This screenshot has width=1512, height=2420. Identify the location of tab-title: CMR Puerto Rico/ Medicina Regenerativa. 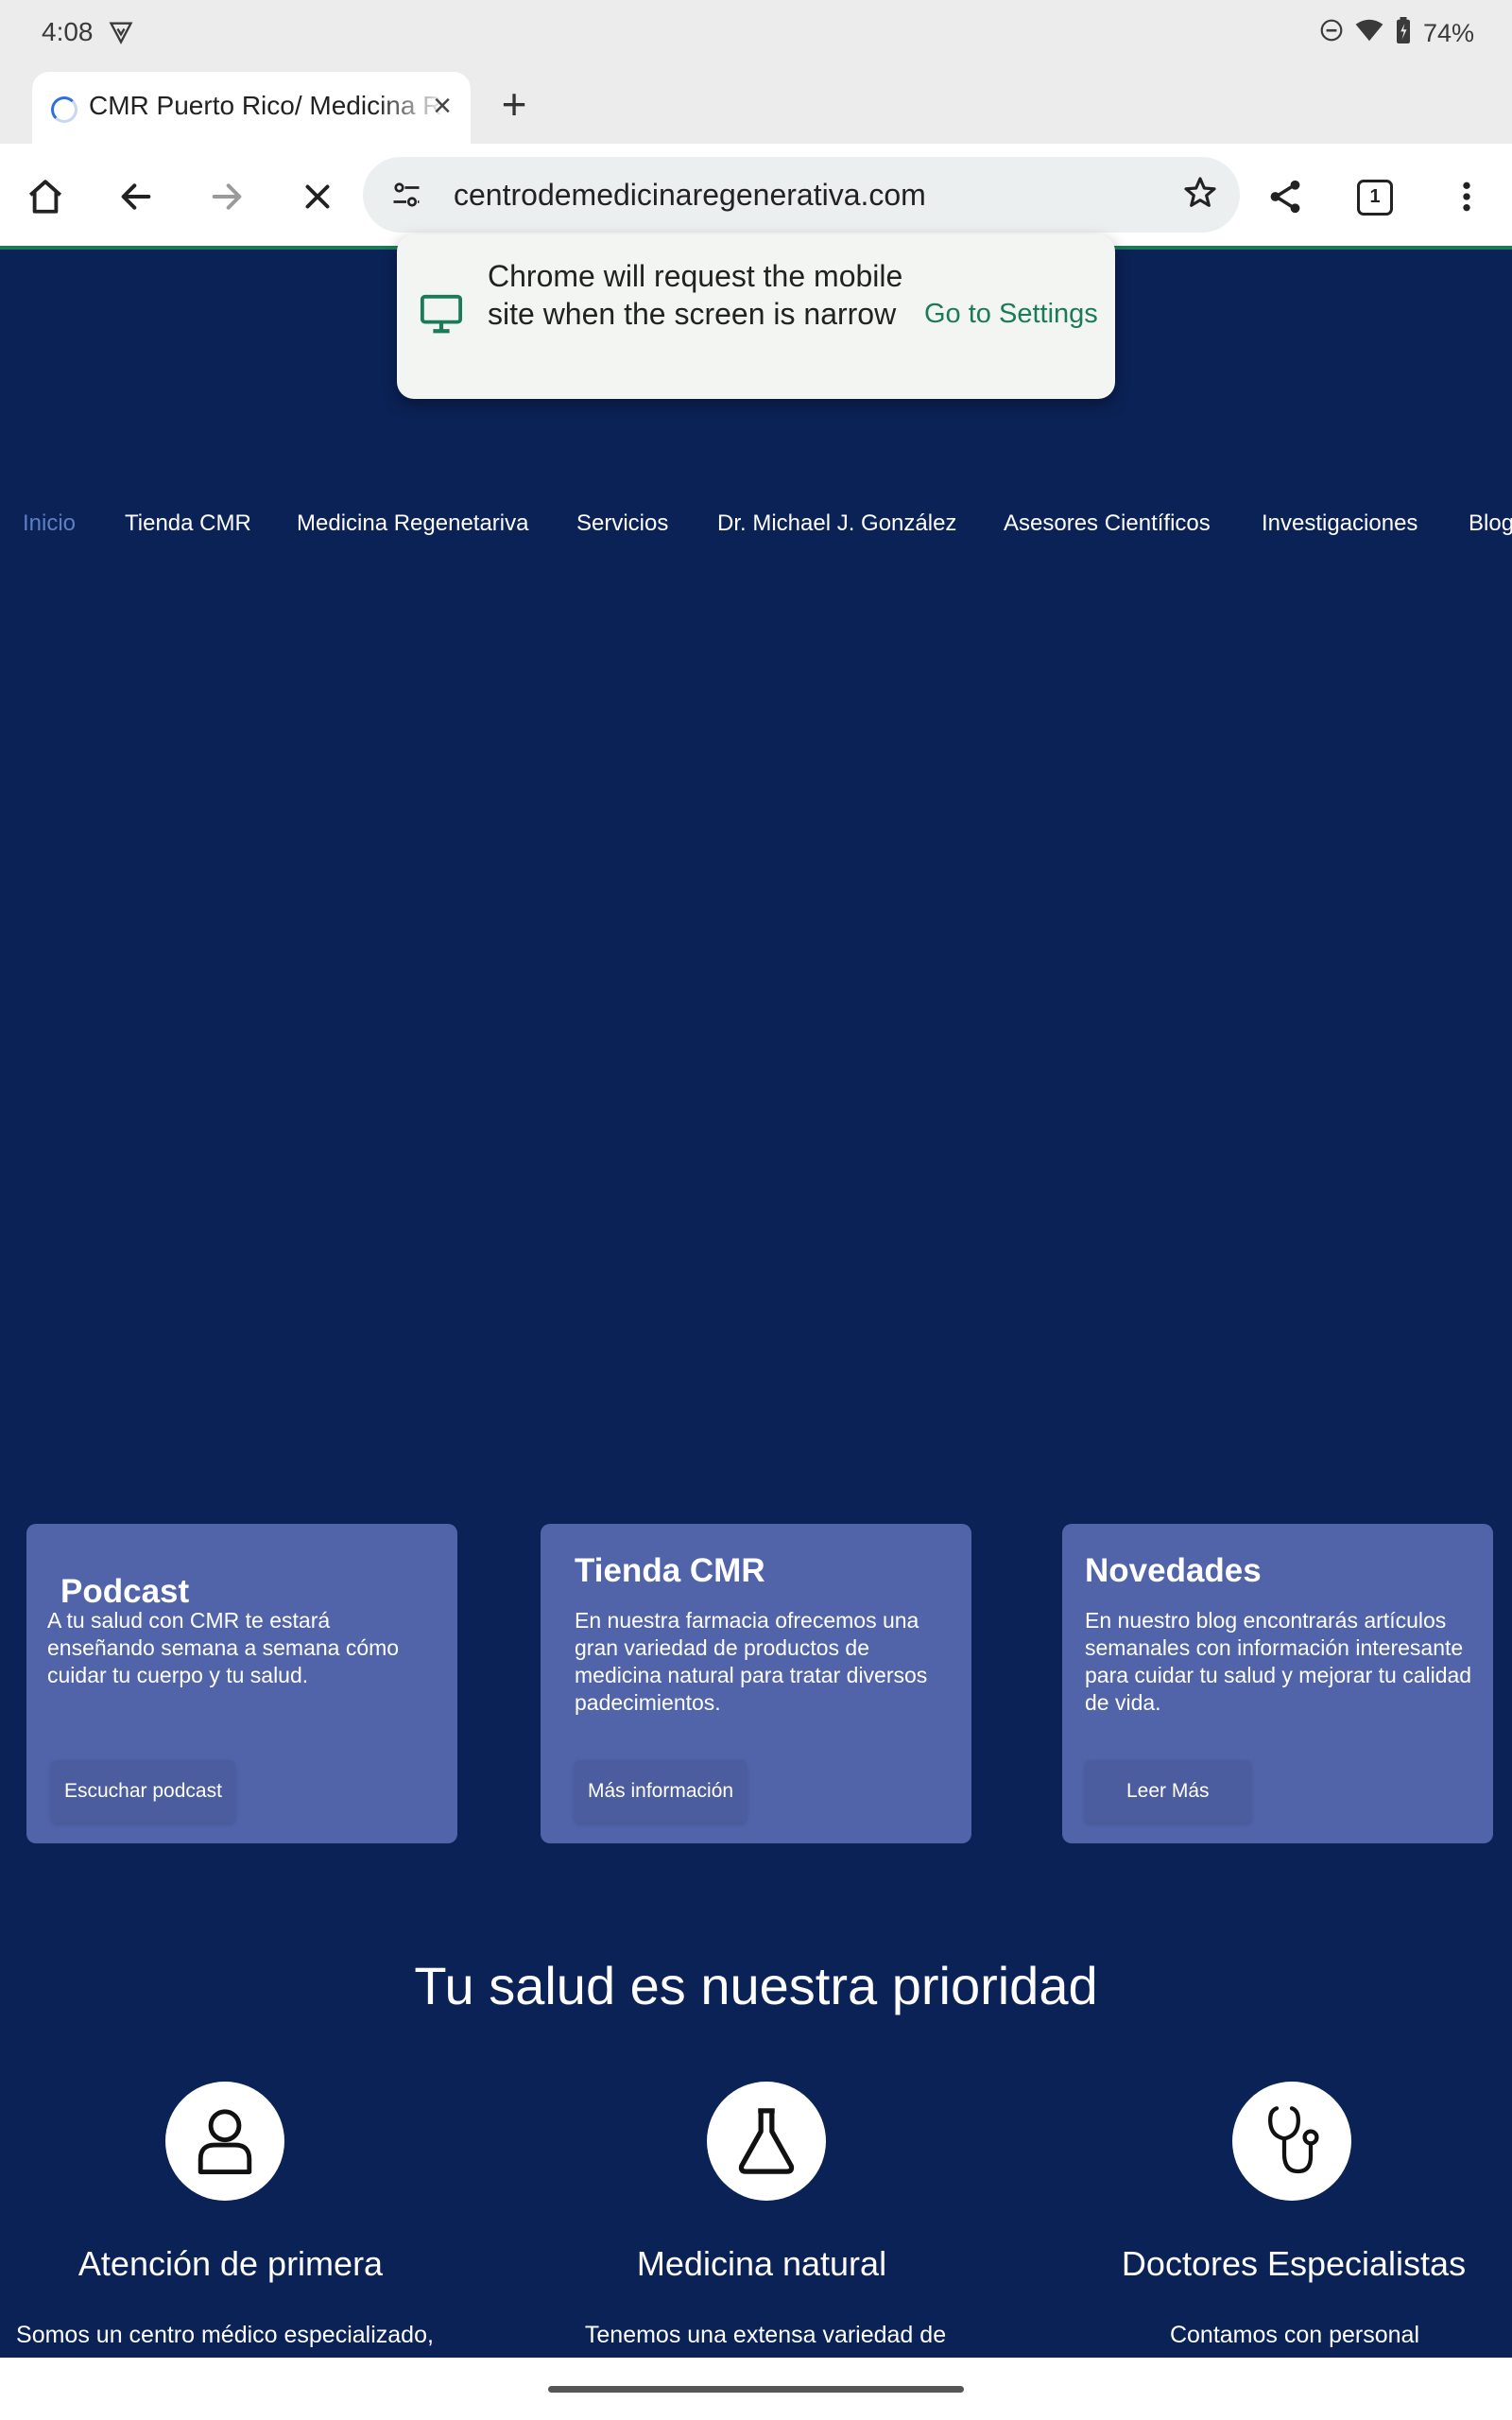
(268, 105).